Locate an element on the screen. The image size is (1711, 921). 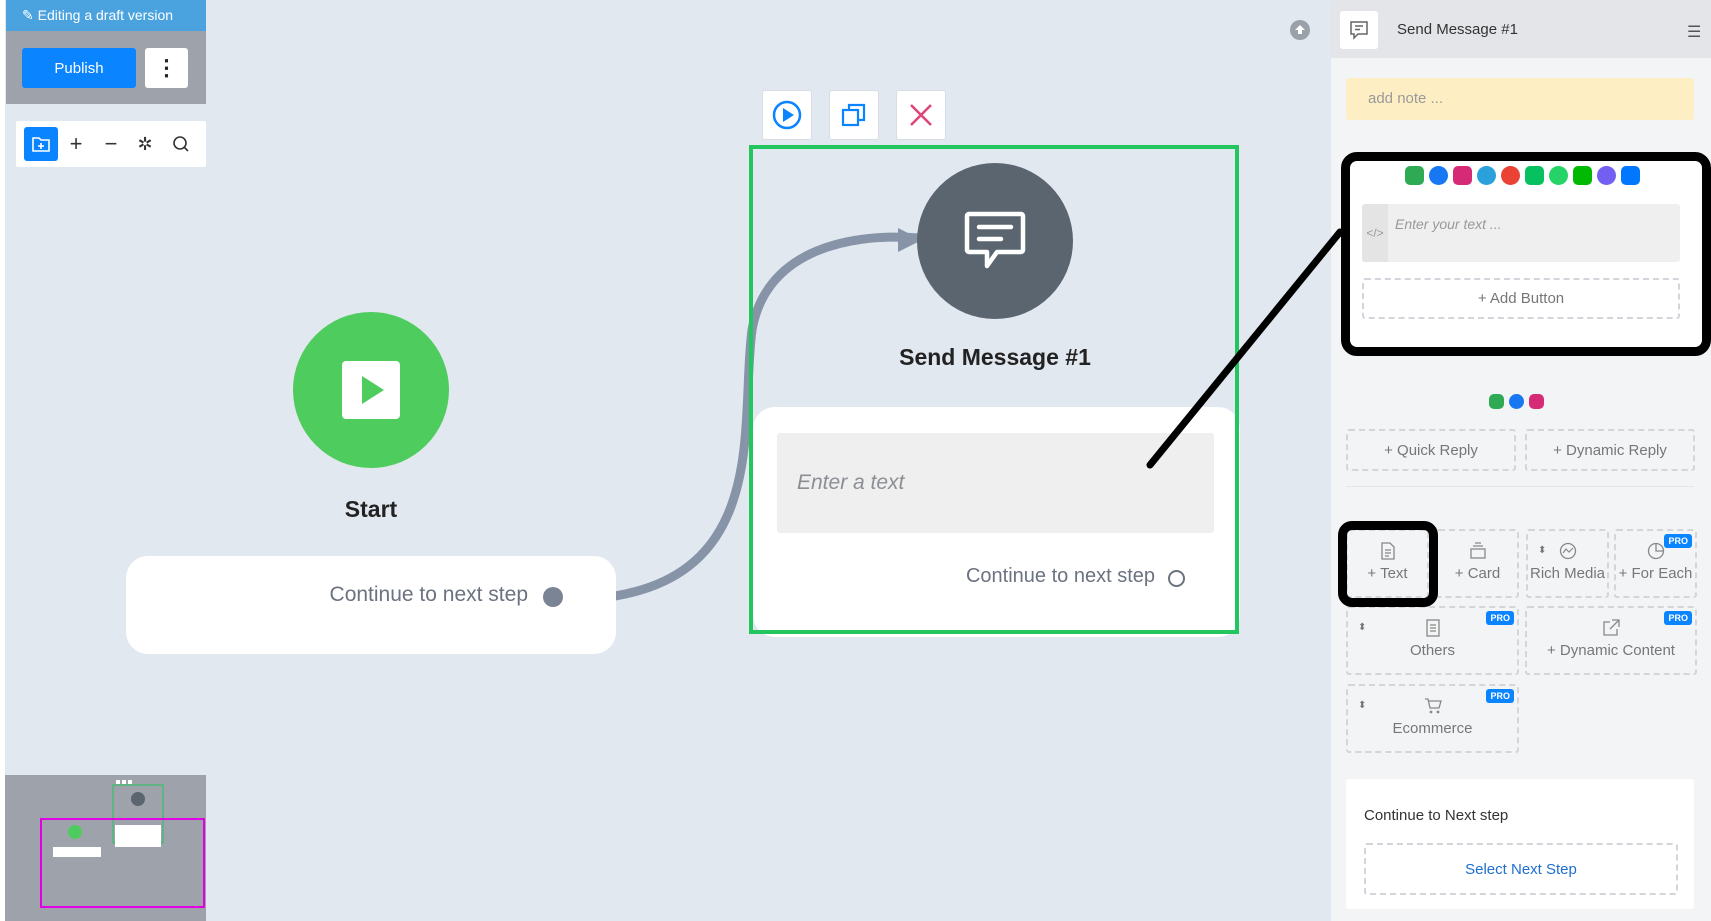
start-node-title: Start is located at coordinates (371, 509).